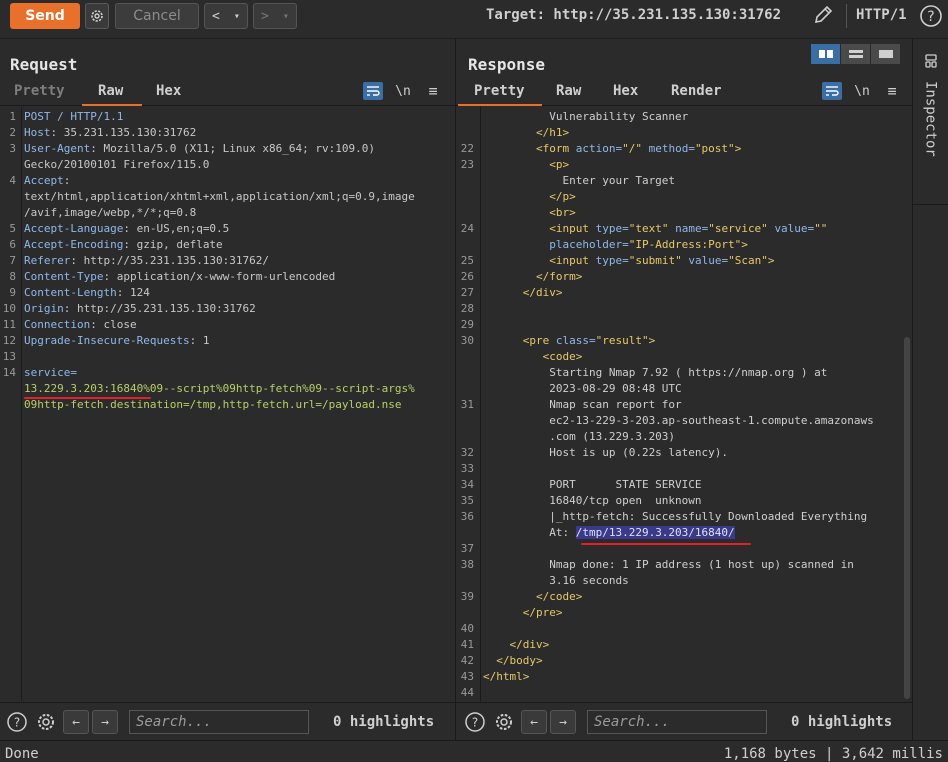 The image size is (948, 762). Describe the element at coordinates (500, 105) in the screenshot. I see `active-tab-indicator` at that location.